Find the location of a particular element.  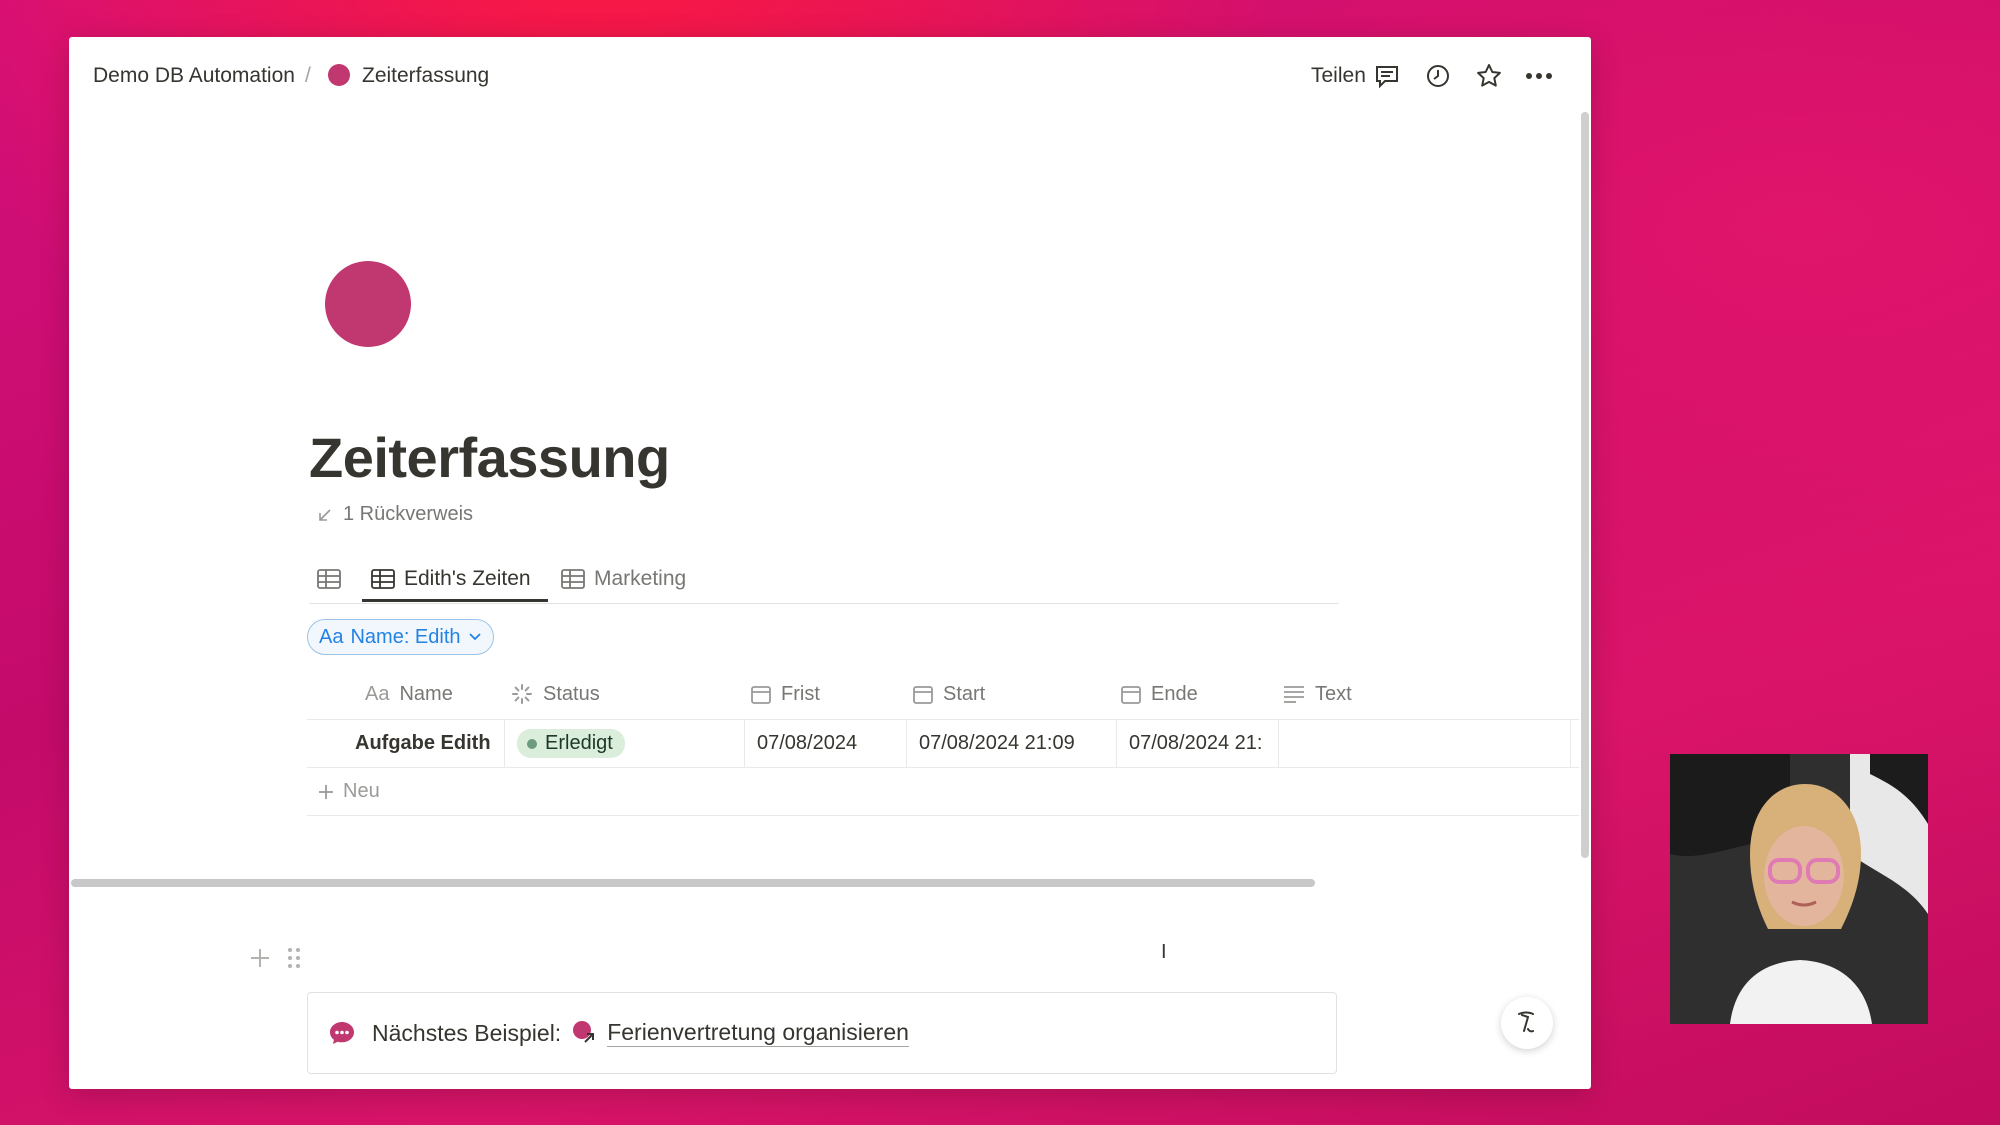

callout-text: Nächstes Beispiel: is located at coordinates (467, 1032).